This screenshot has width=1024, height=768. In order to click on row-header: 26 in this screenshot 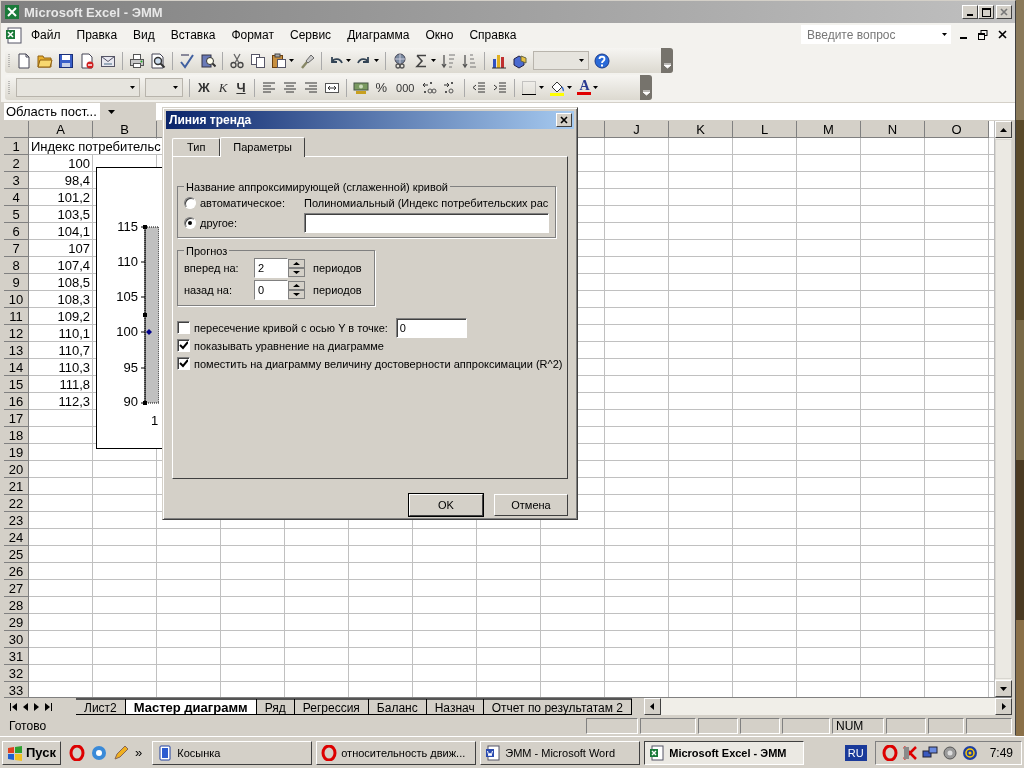, I will do `click(16, 571)`.